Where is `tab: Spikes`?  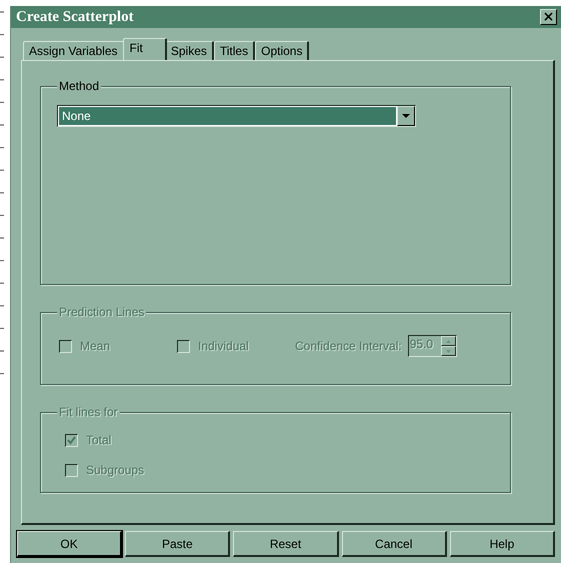 tab: Spikes is located at coordinates (189, 50).